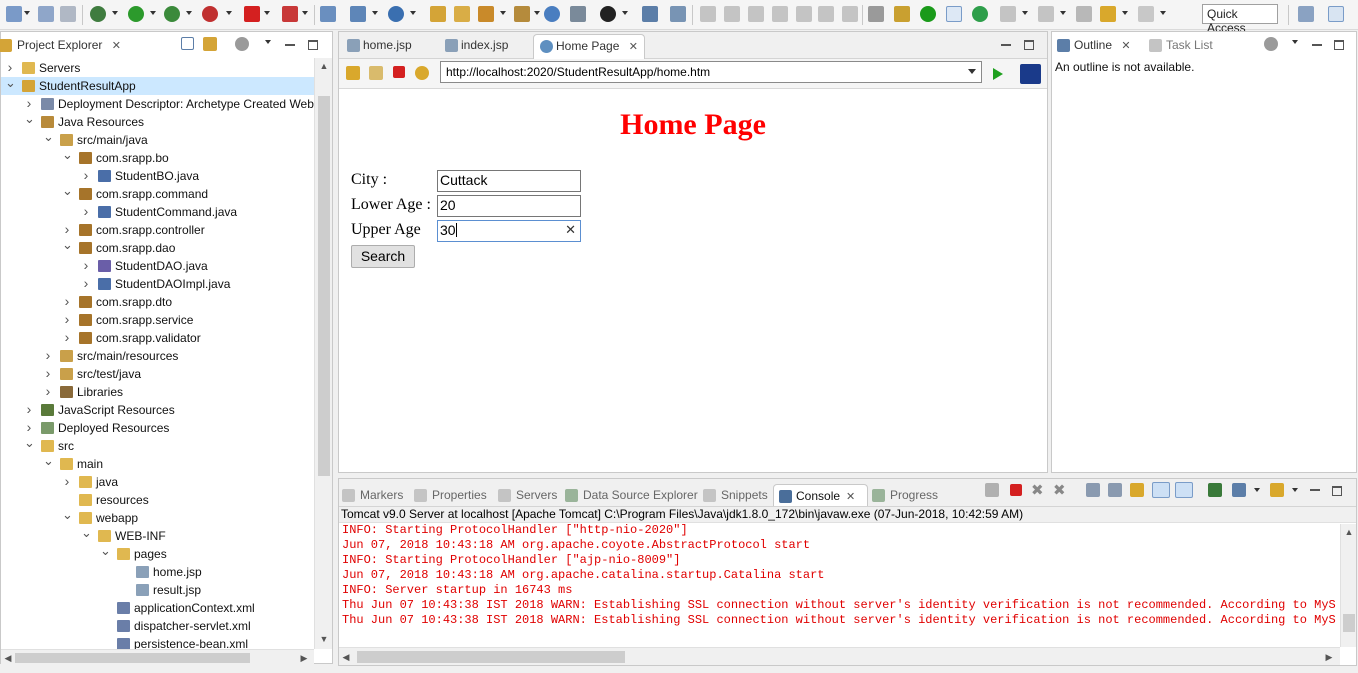  I want to click on java-ee-perspective-icon, so click(1336, 14).